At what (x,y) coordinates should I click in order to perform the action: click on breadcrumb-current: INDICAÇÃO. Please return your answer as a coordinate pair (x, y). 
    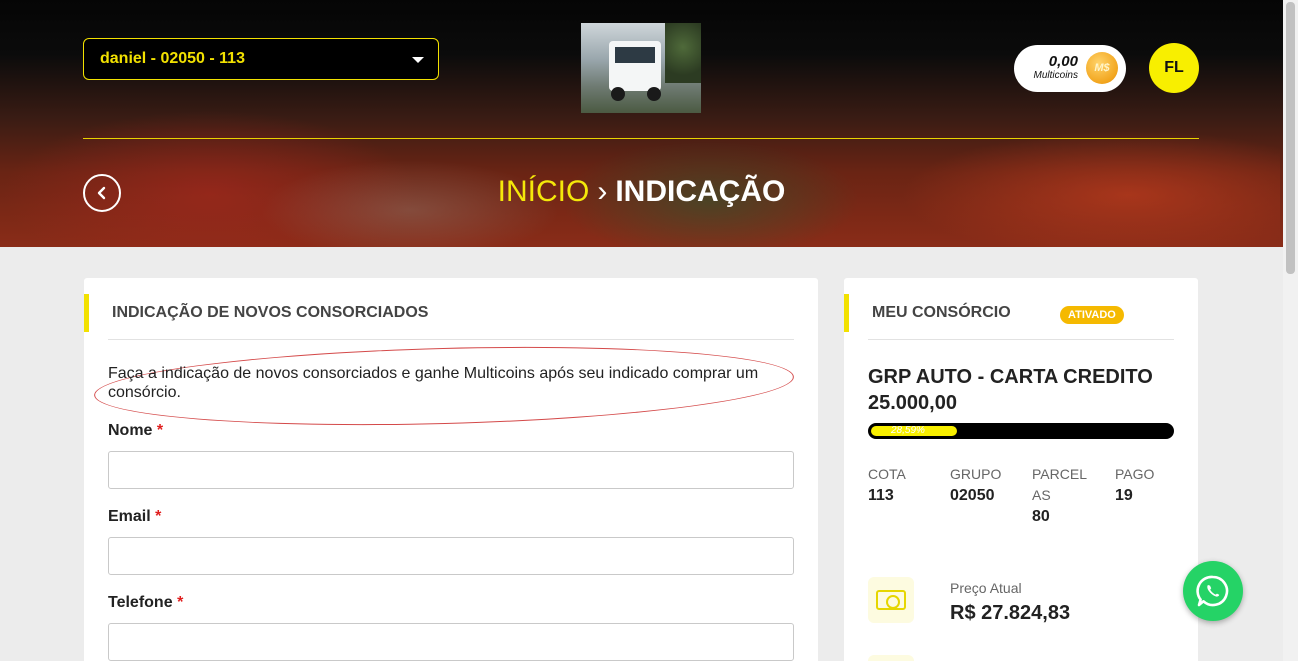
    Looking at the image, I should click on (700, 191).